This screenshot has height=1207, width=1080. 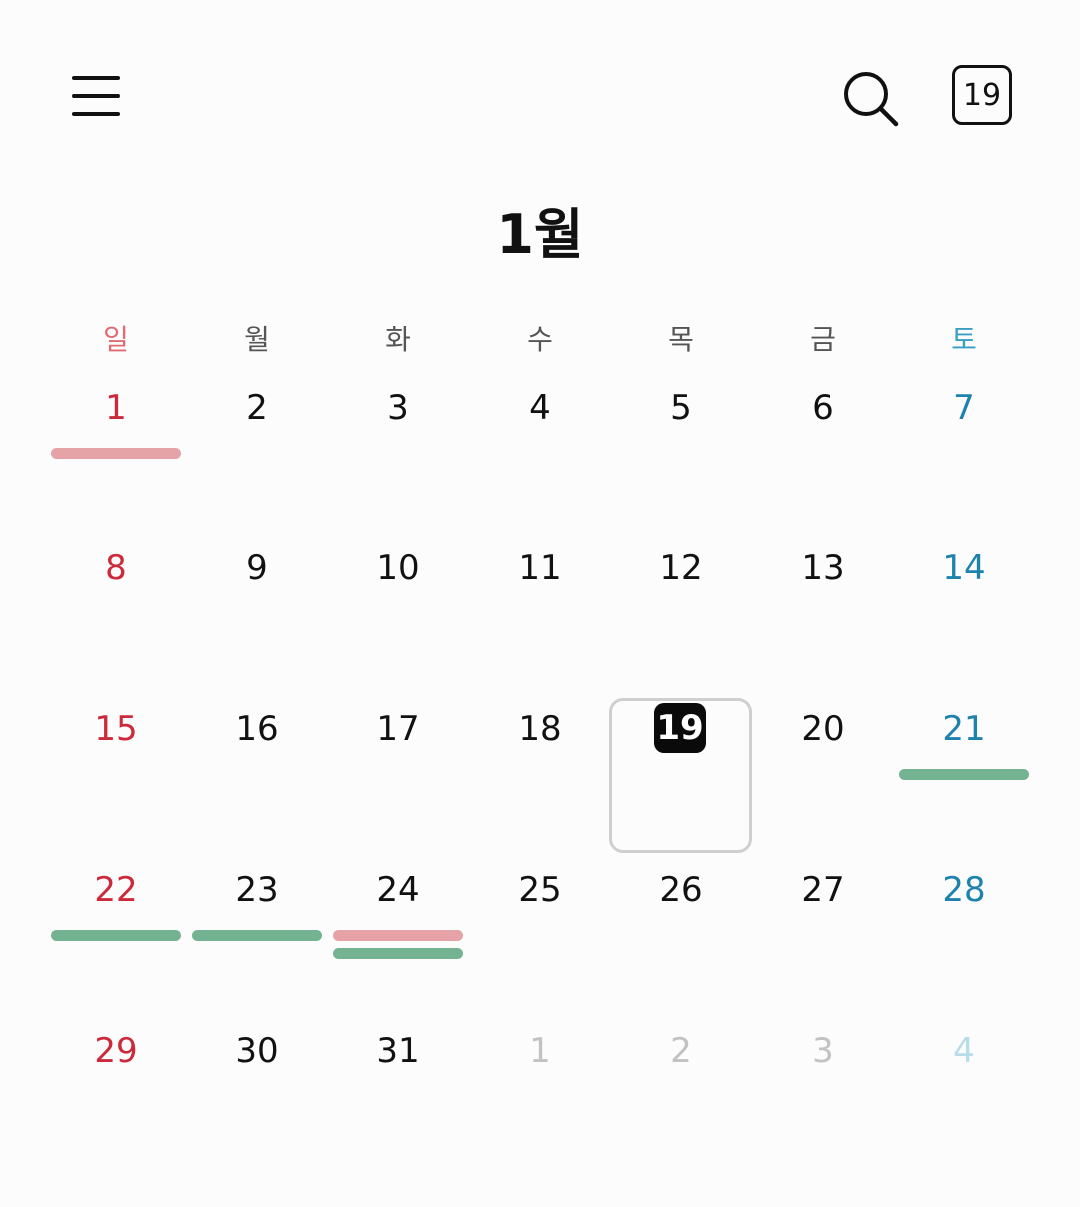 What do you see at coordinates (116, 784) in the screenshot?
I see `day-cell: 15` at bounding box center [116, 784].